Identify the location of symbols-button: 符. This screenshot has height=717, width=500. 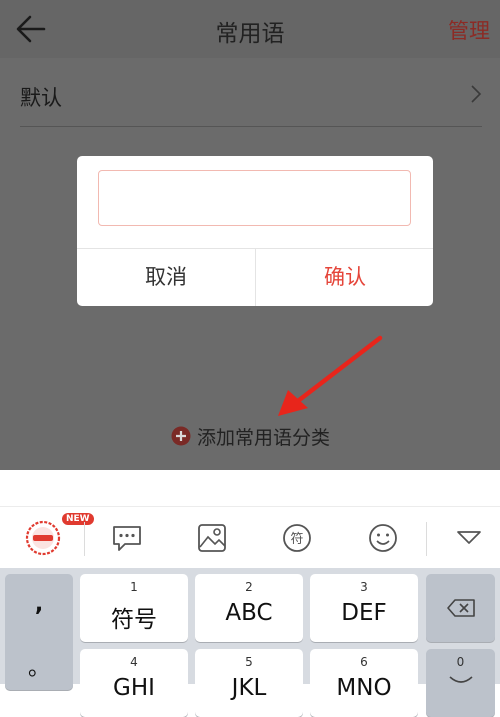
(297, 538).